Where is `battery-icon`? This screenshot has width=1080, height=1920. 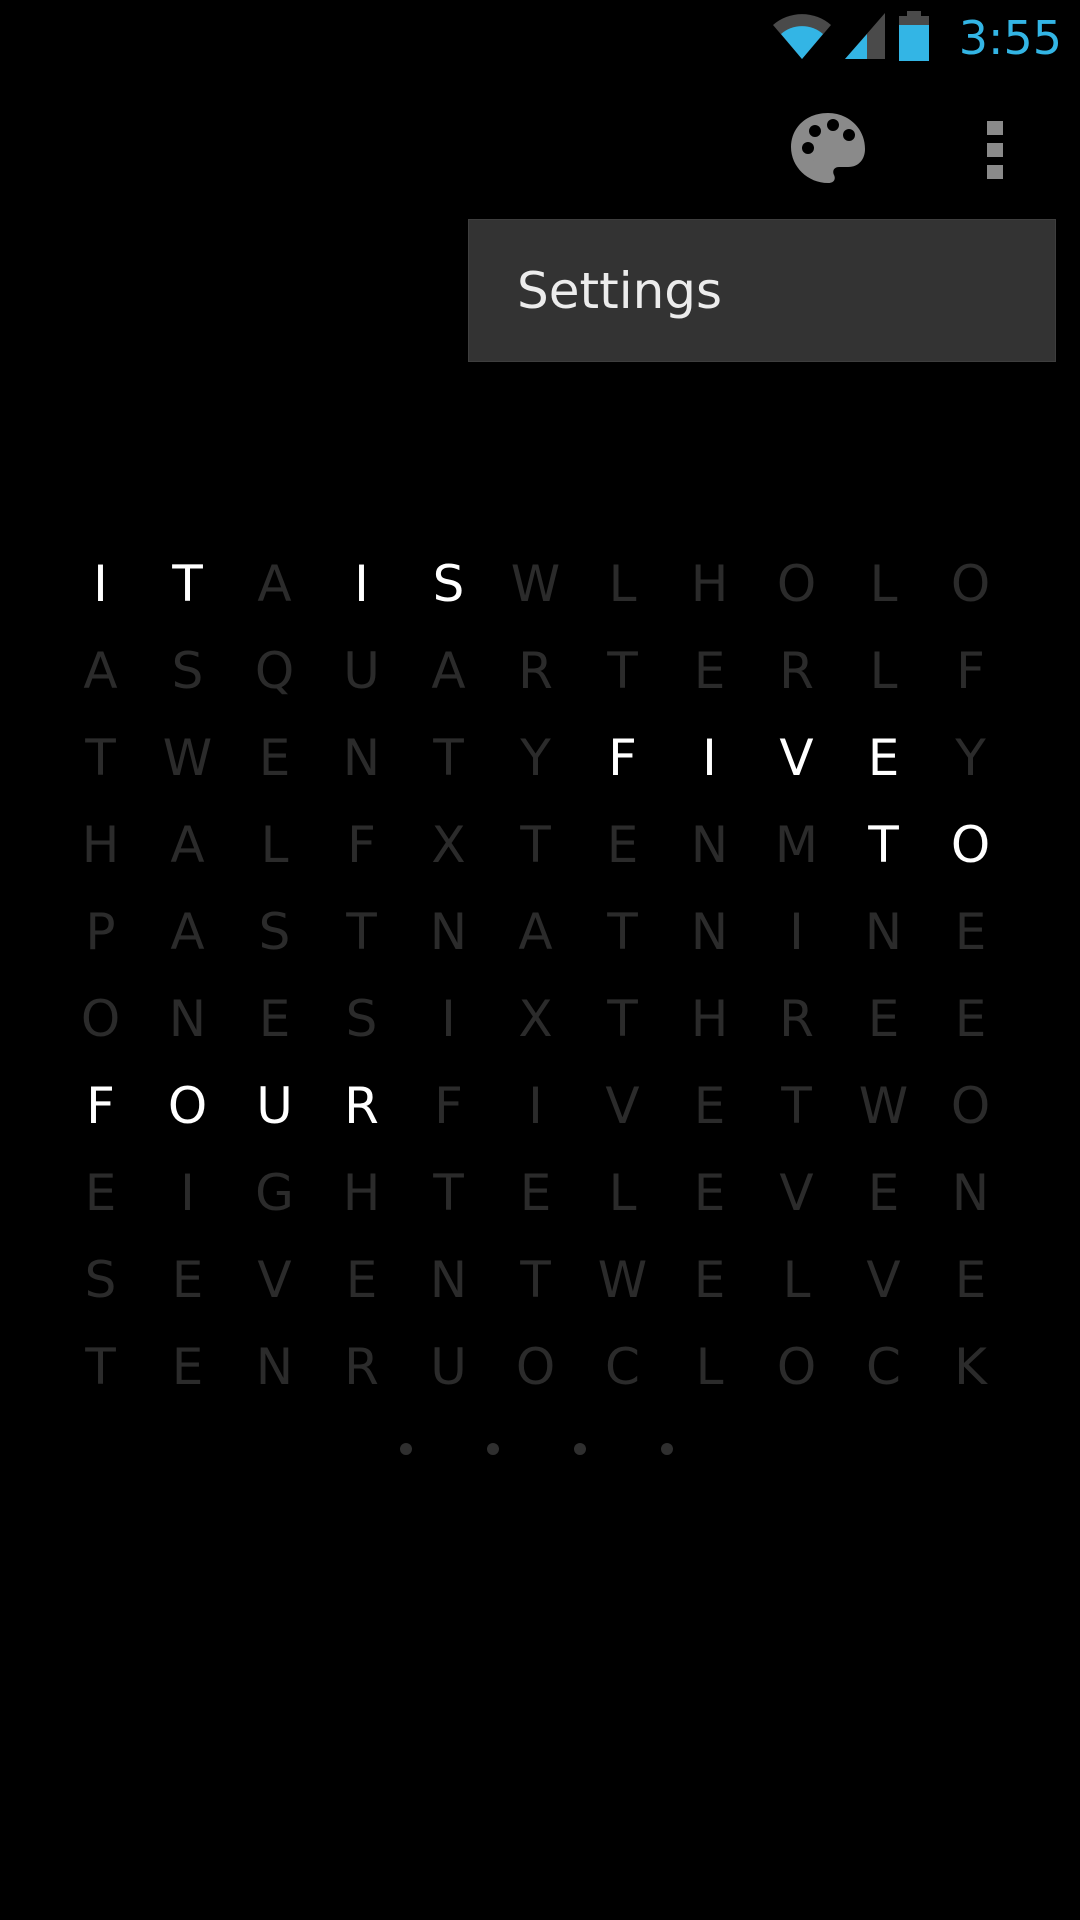 battery-icon is located at coordinates (914, 37).